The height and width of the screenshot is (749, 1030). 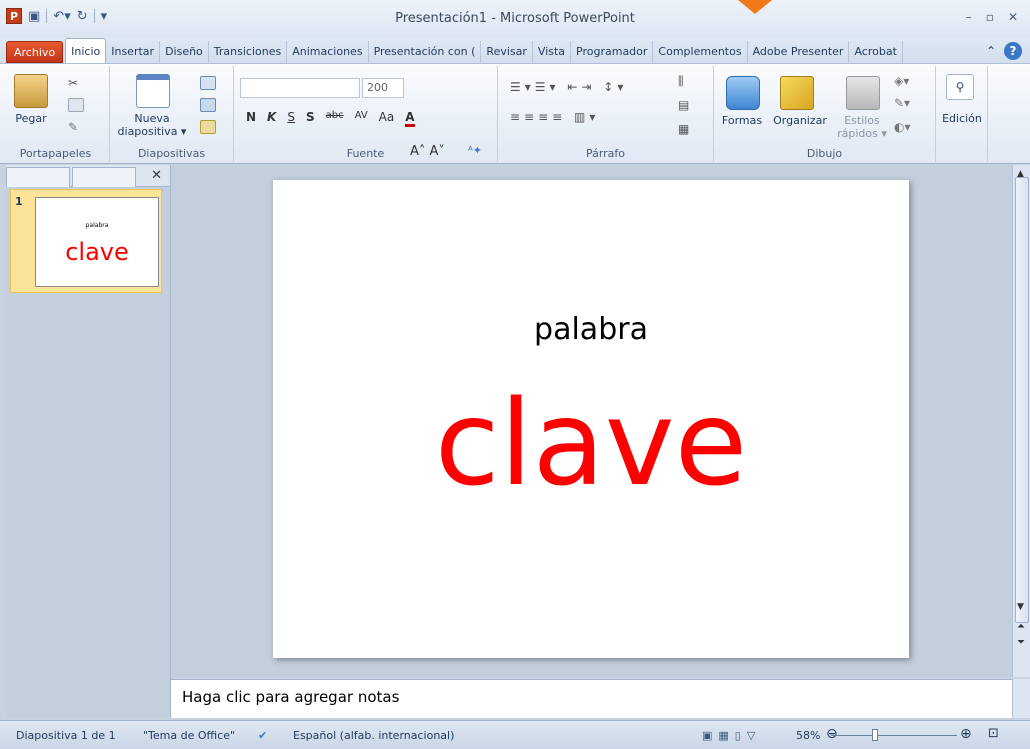 What do you see at coordinates (808, 735) in the screenshot?
I see `zoom-level: 58%` at bounding box center [808, 735].